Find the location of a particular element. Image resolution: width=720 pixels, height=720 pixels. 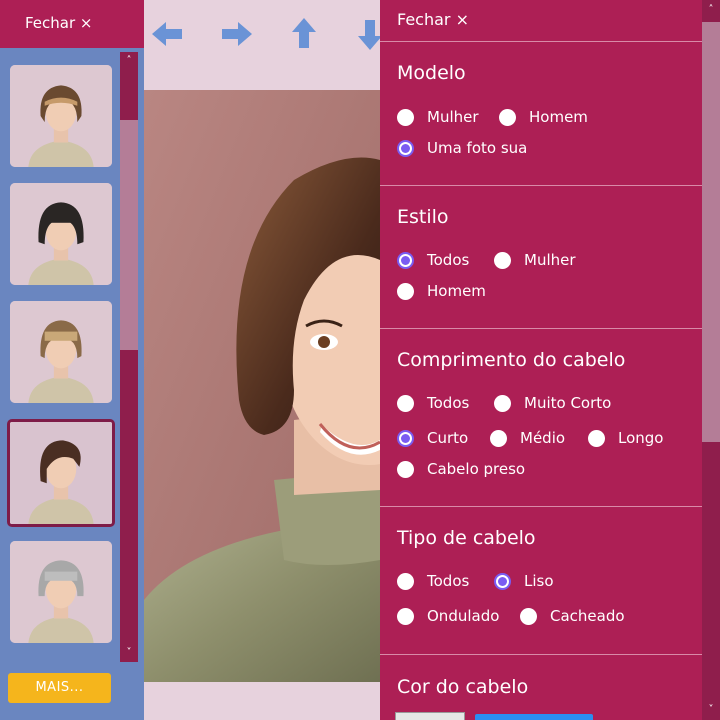

photo-adjust-arrows is located at coordinates (263, 45).